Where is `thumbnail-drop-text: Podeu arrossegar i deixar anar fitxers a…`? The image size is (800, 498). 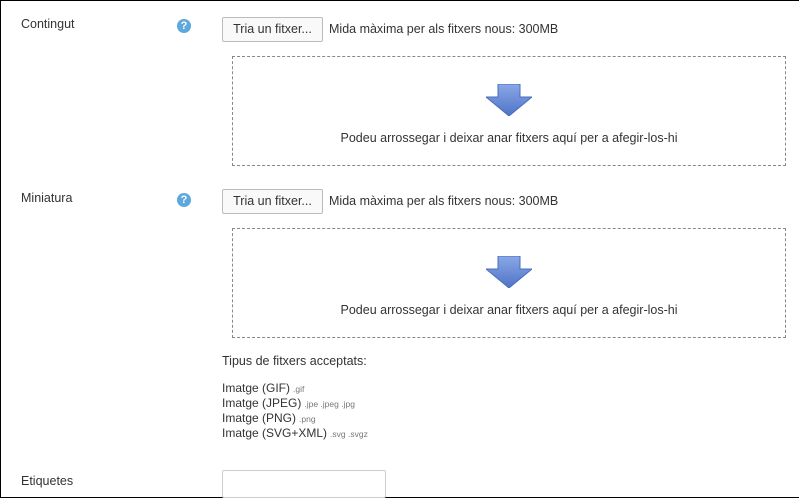
thumbnail-drop-text: Podeu arrossegar i deixar anar fitxers a… is located at coordinates (509, 310).